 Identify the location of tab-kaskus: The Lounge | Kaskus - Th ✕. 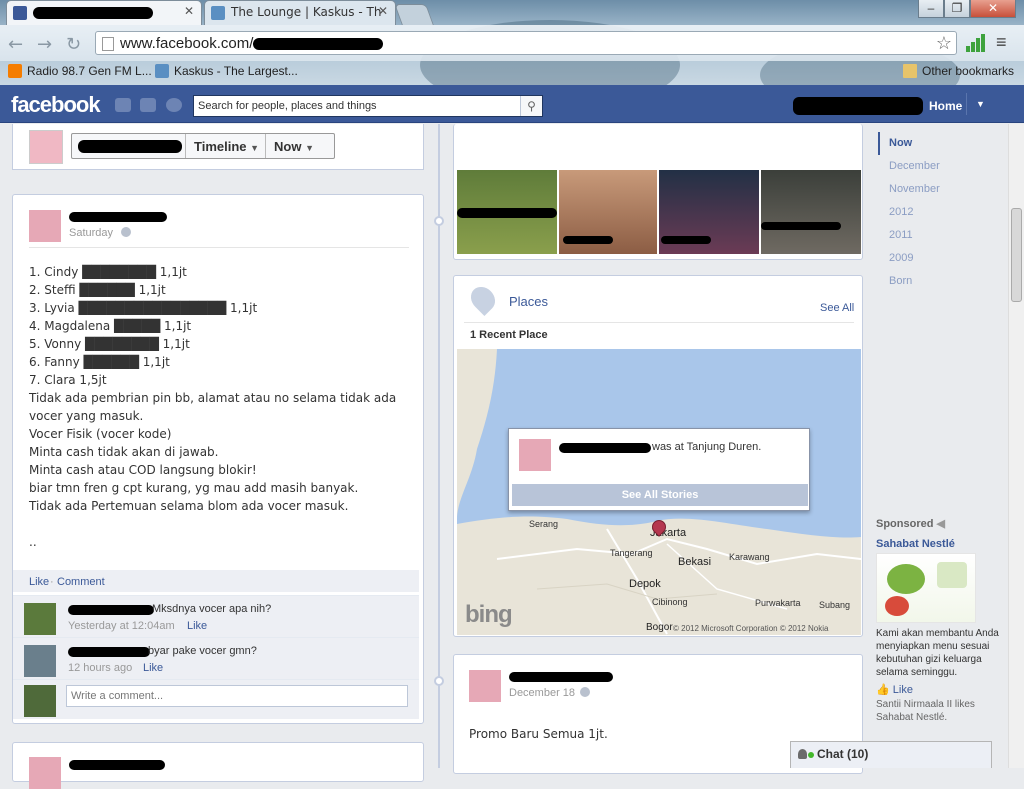
(300, 12).